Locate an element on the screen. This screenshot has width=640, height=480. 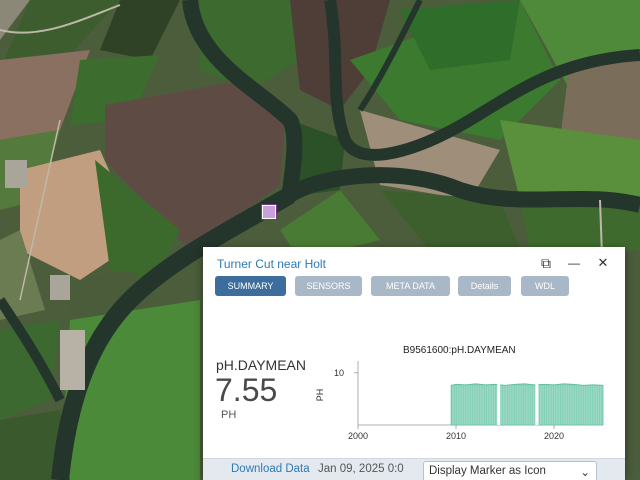
series-area is located at coordinates (527, 404).